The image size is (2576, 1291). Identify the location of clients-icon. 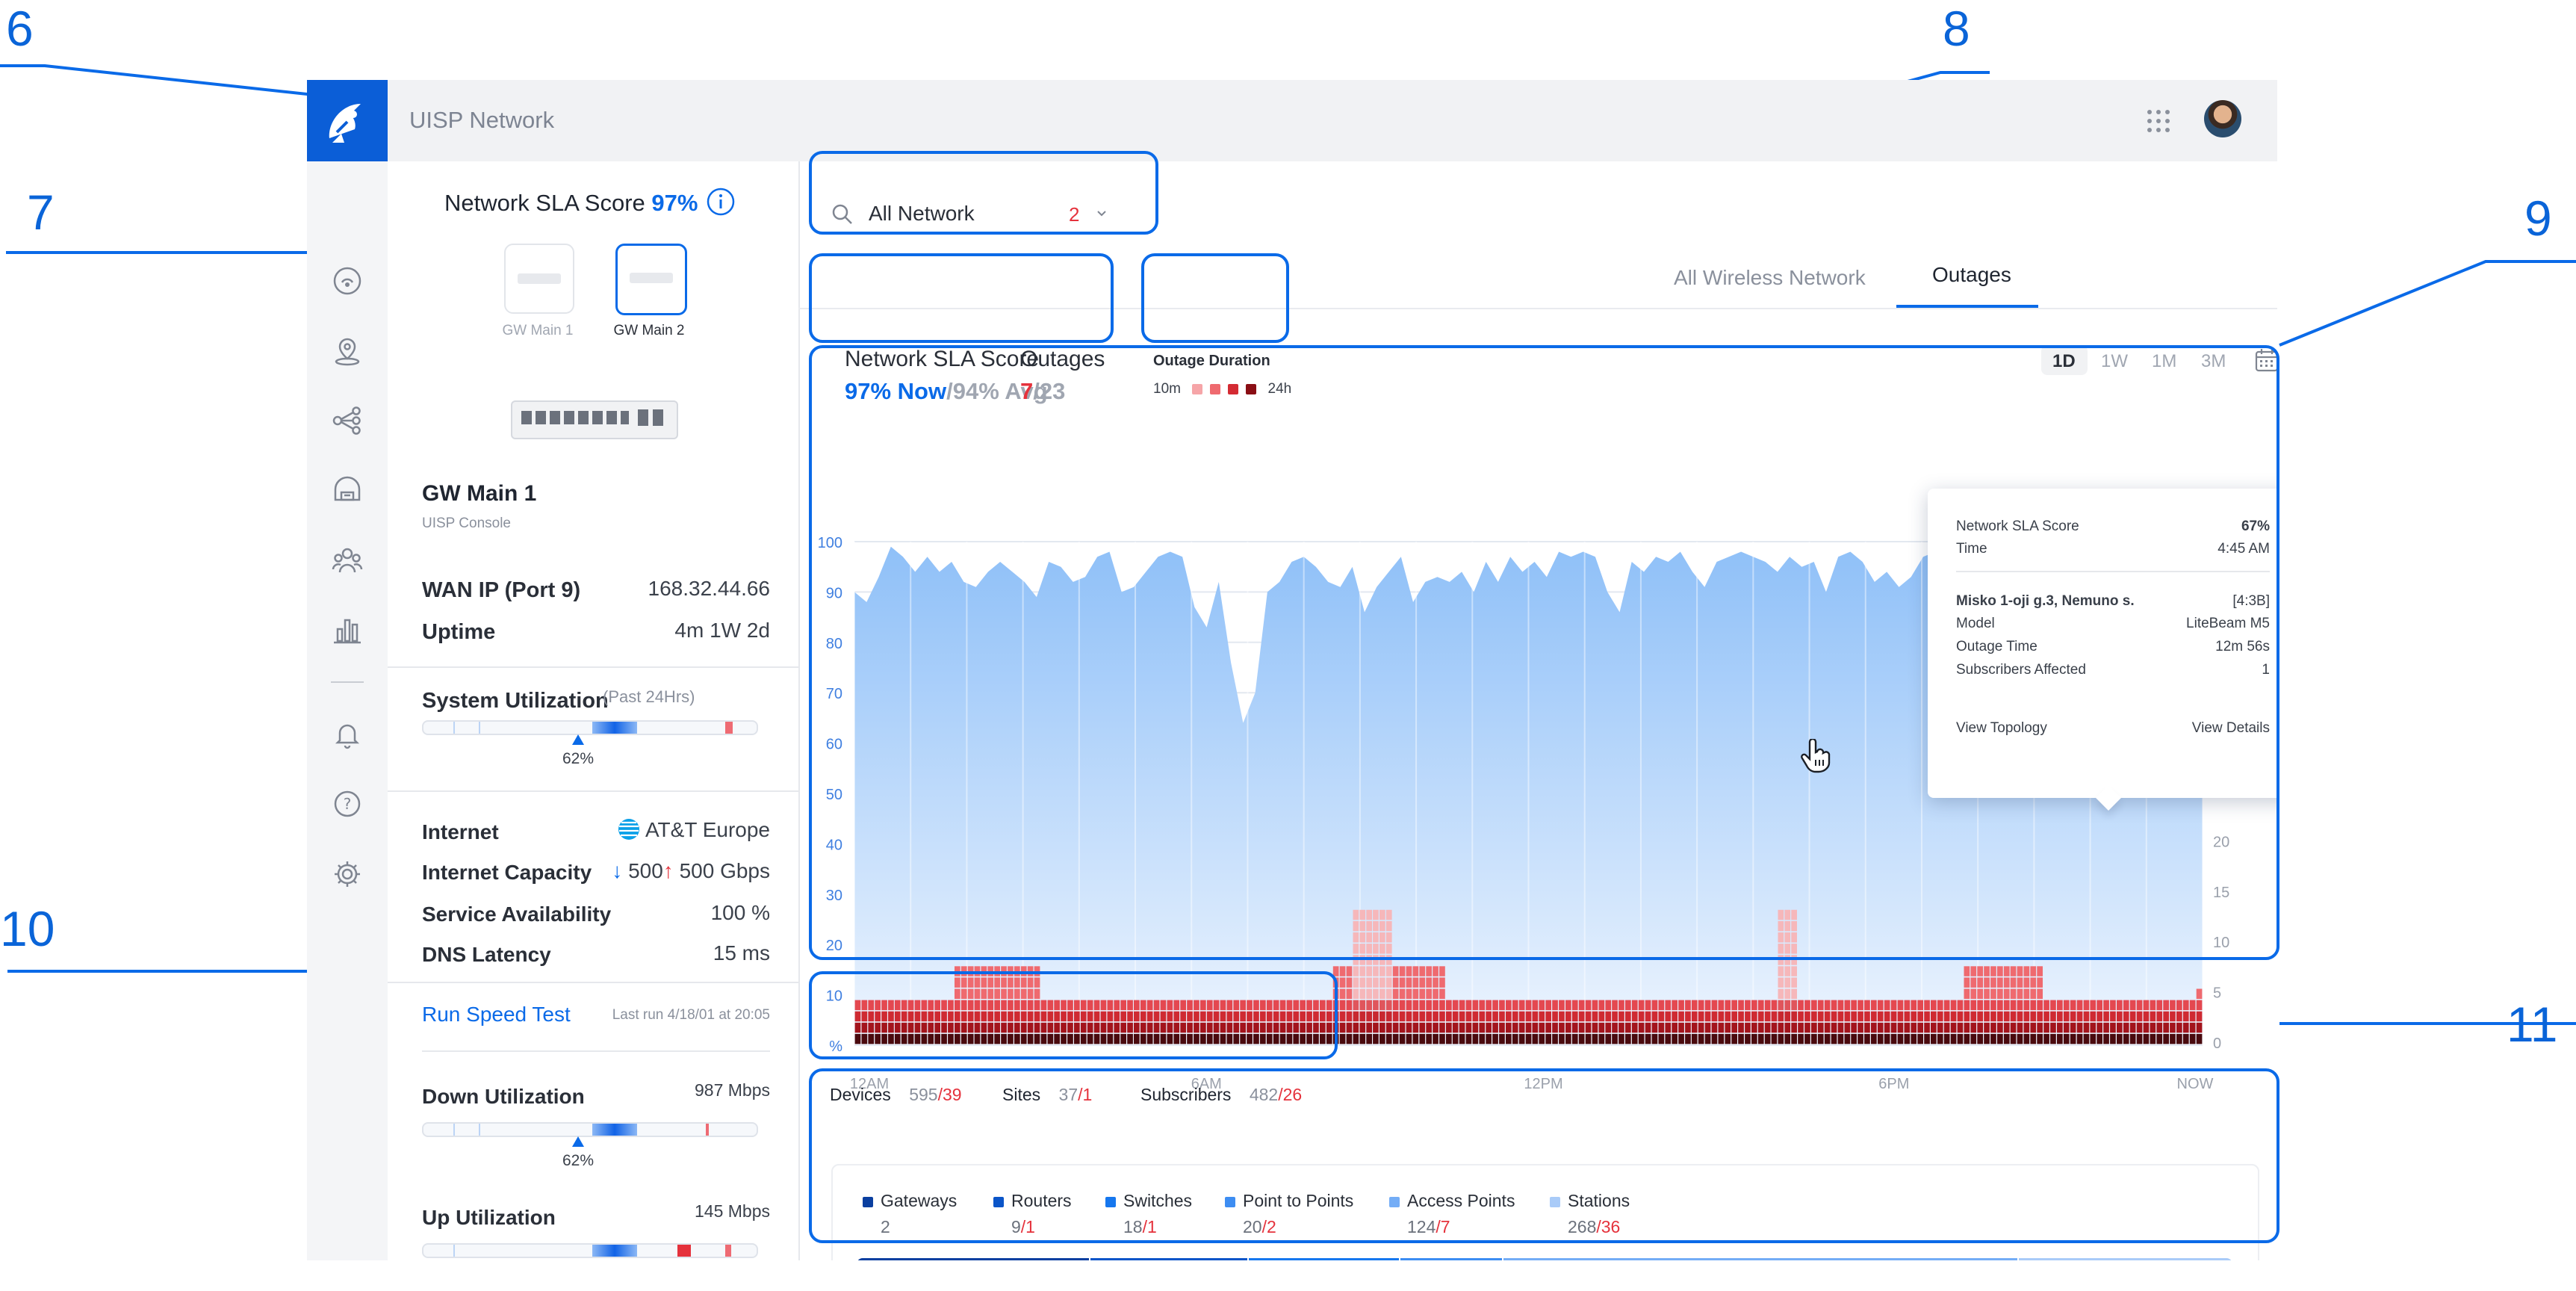
(348, 560).